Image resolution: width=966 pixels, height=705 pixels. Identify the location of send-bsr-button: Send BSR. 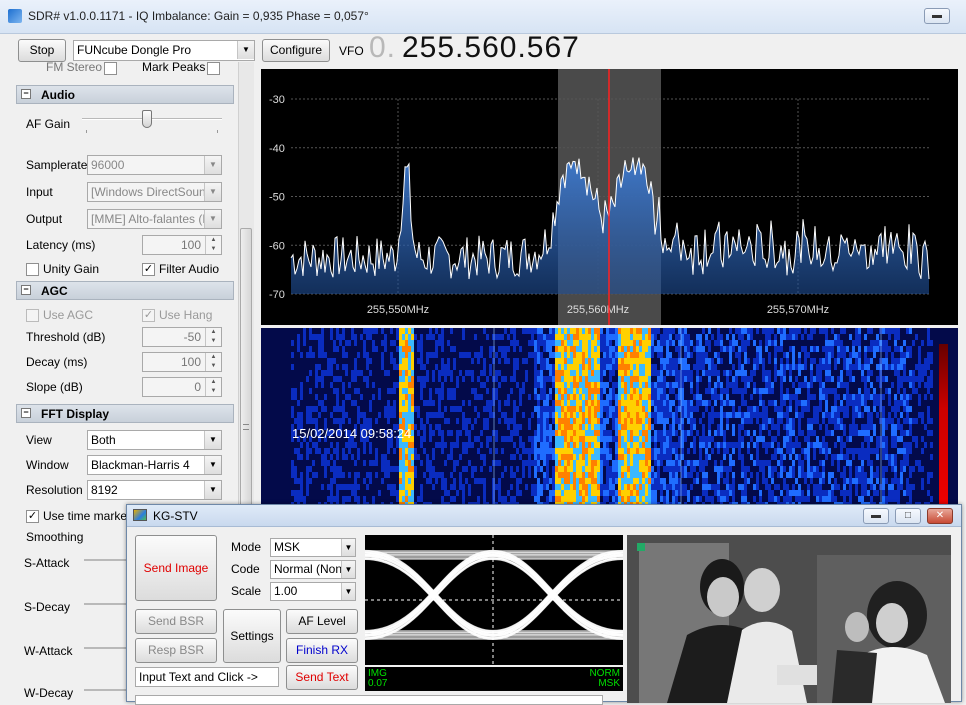
(176, 621).